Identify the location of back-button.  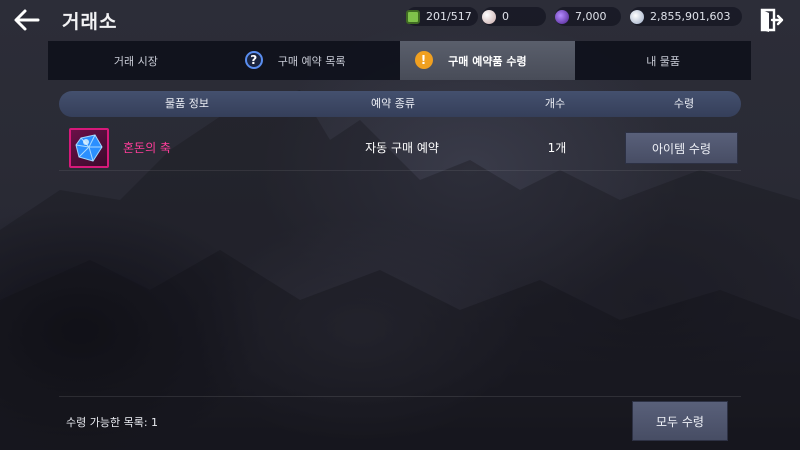
(27, 20).